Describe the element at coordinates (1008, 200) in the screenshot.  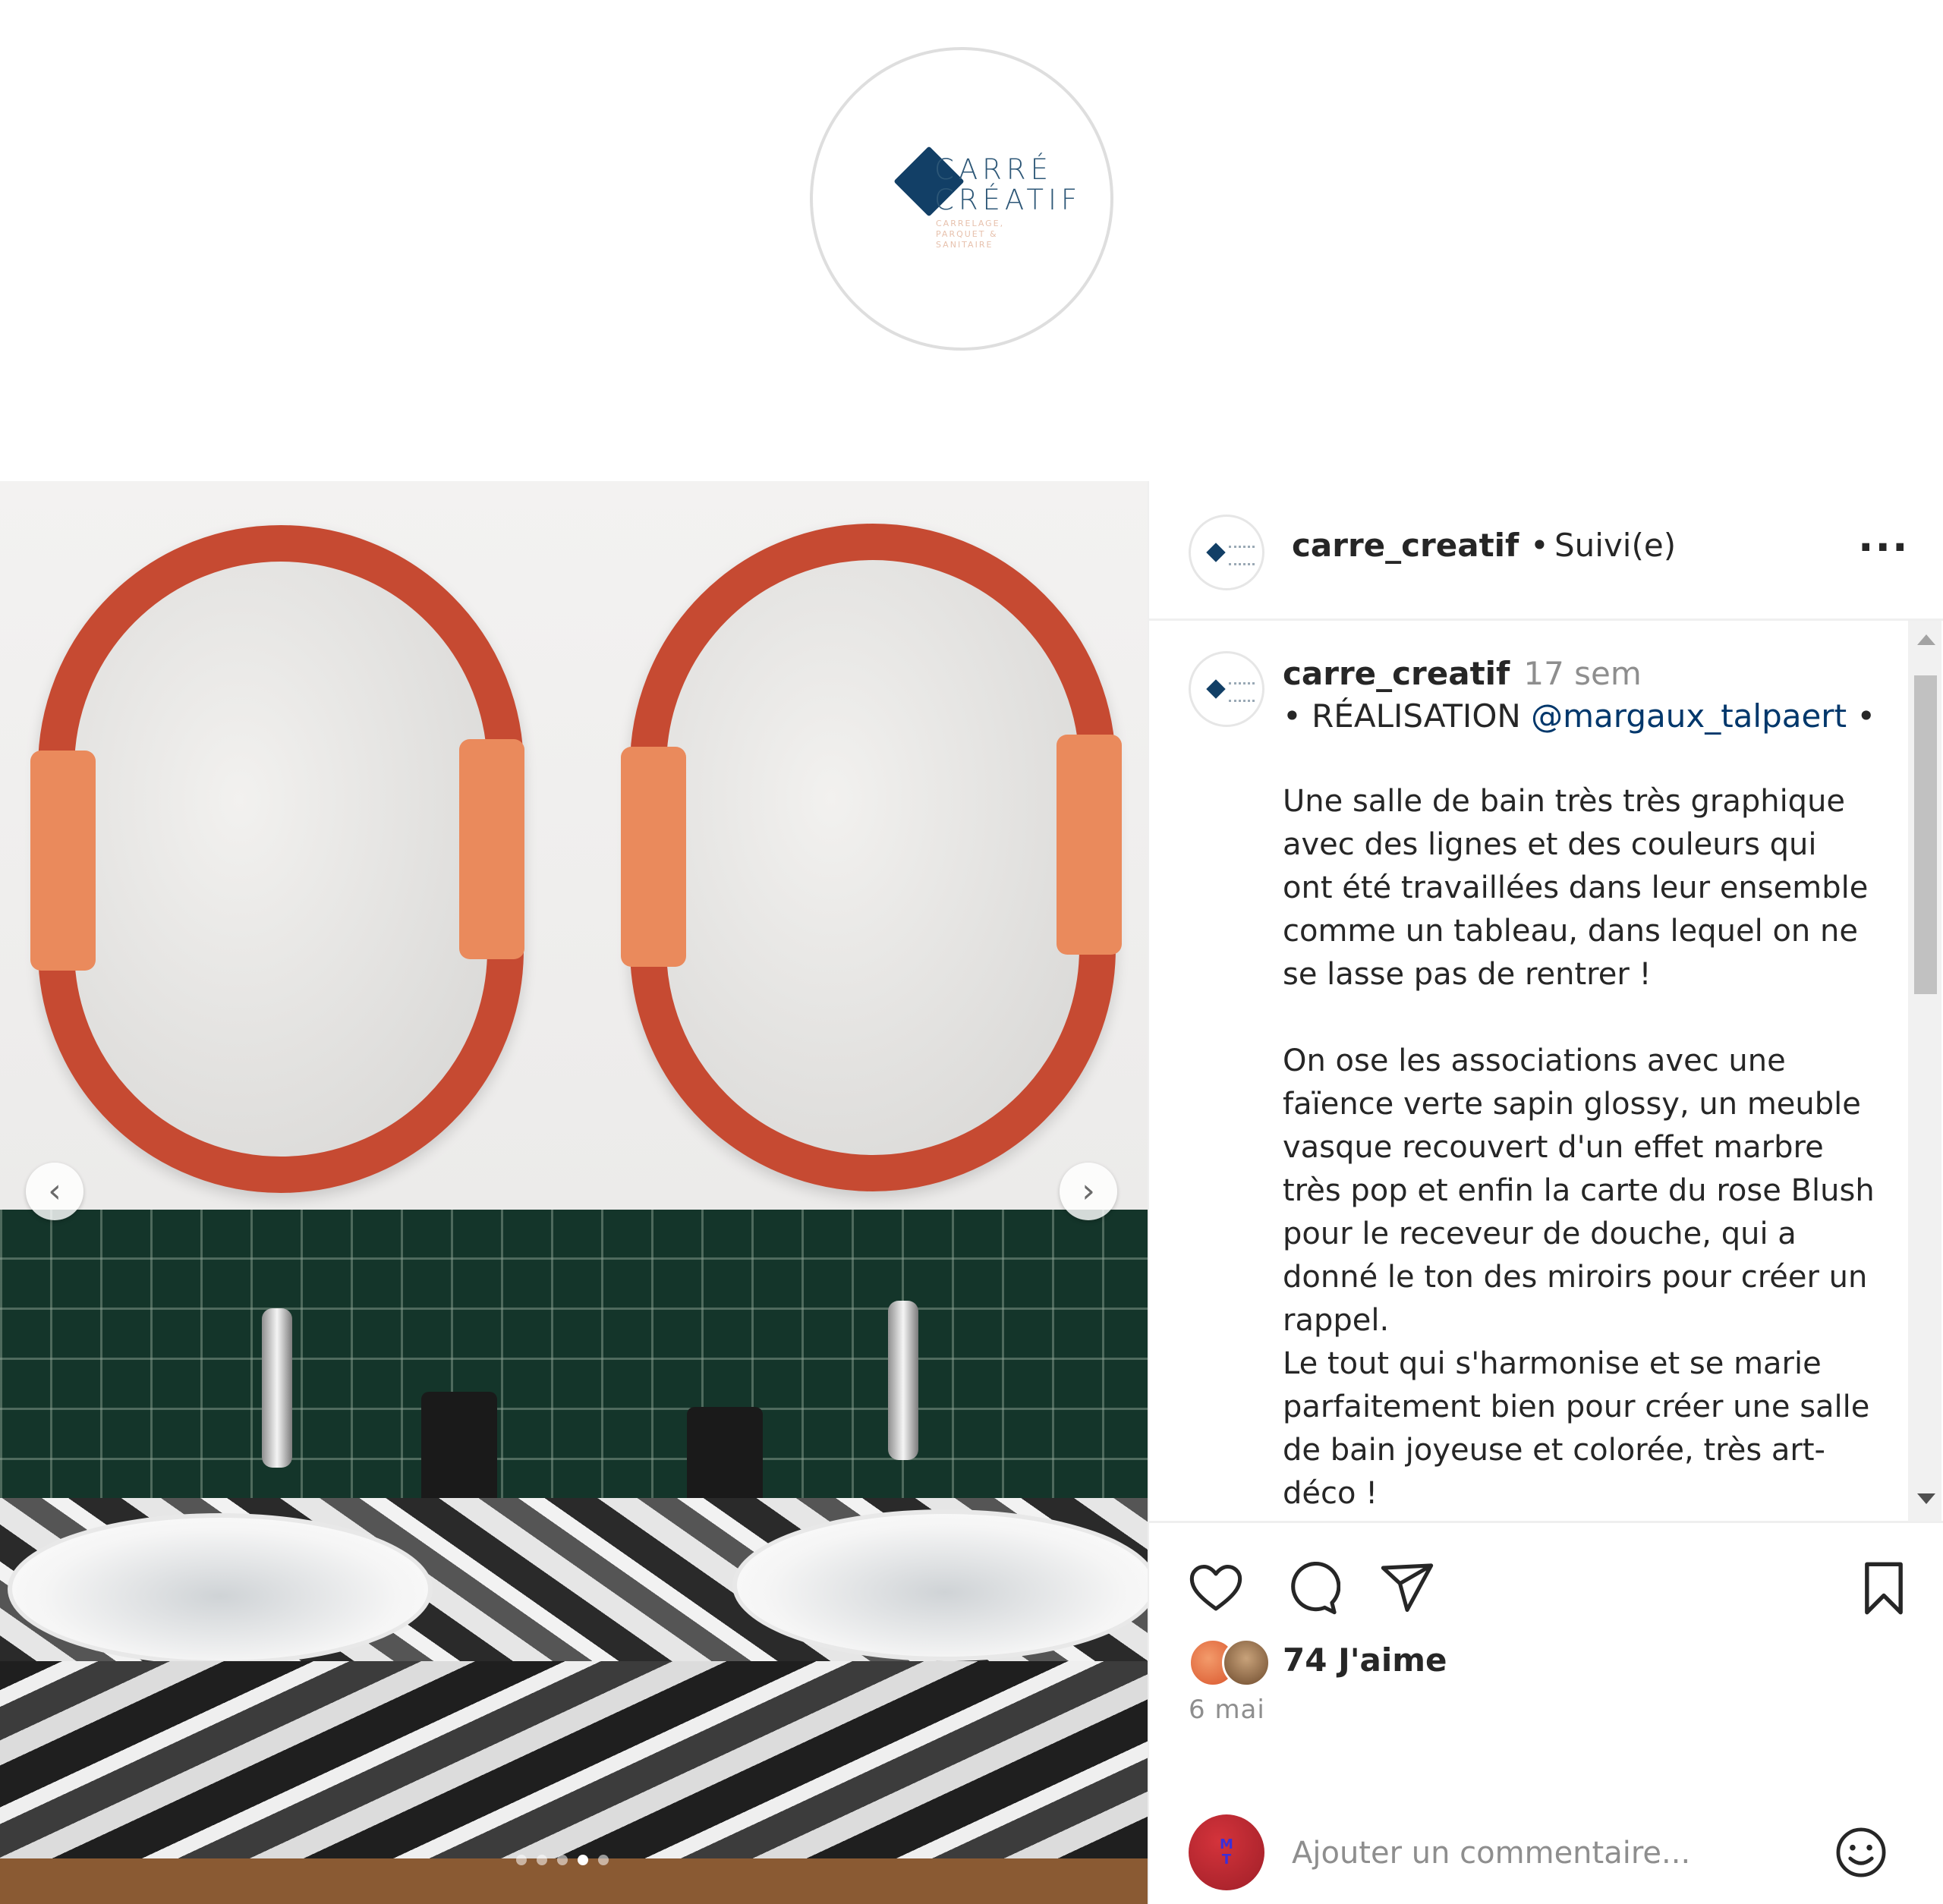
I see `logo-line-2: CRÉATIF` at that location.